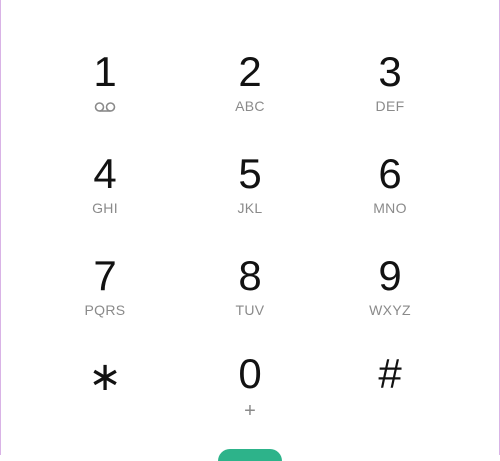 The height and width of the screenshot is (461, 500). What do you see at coordinates (105, 107) in the screenshot?
I see `voicemail-icon` at bounding box center [105, 107].